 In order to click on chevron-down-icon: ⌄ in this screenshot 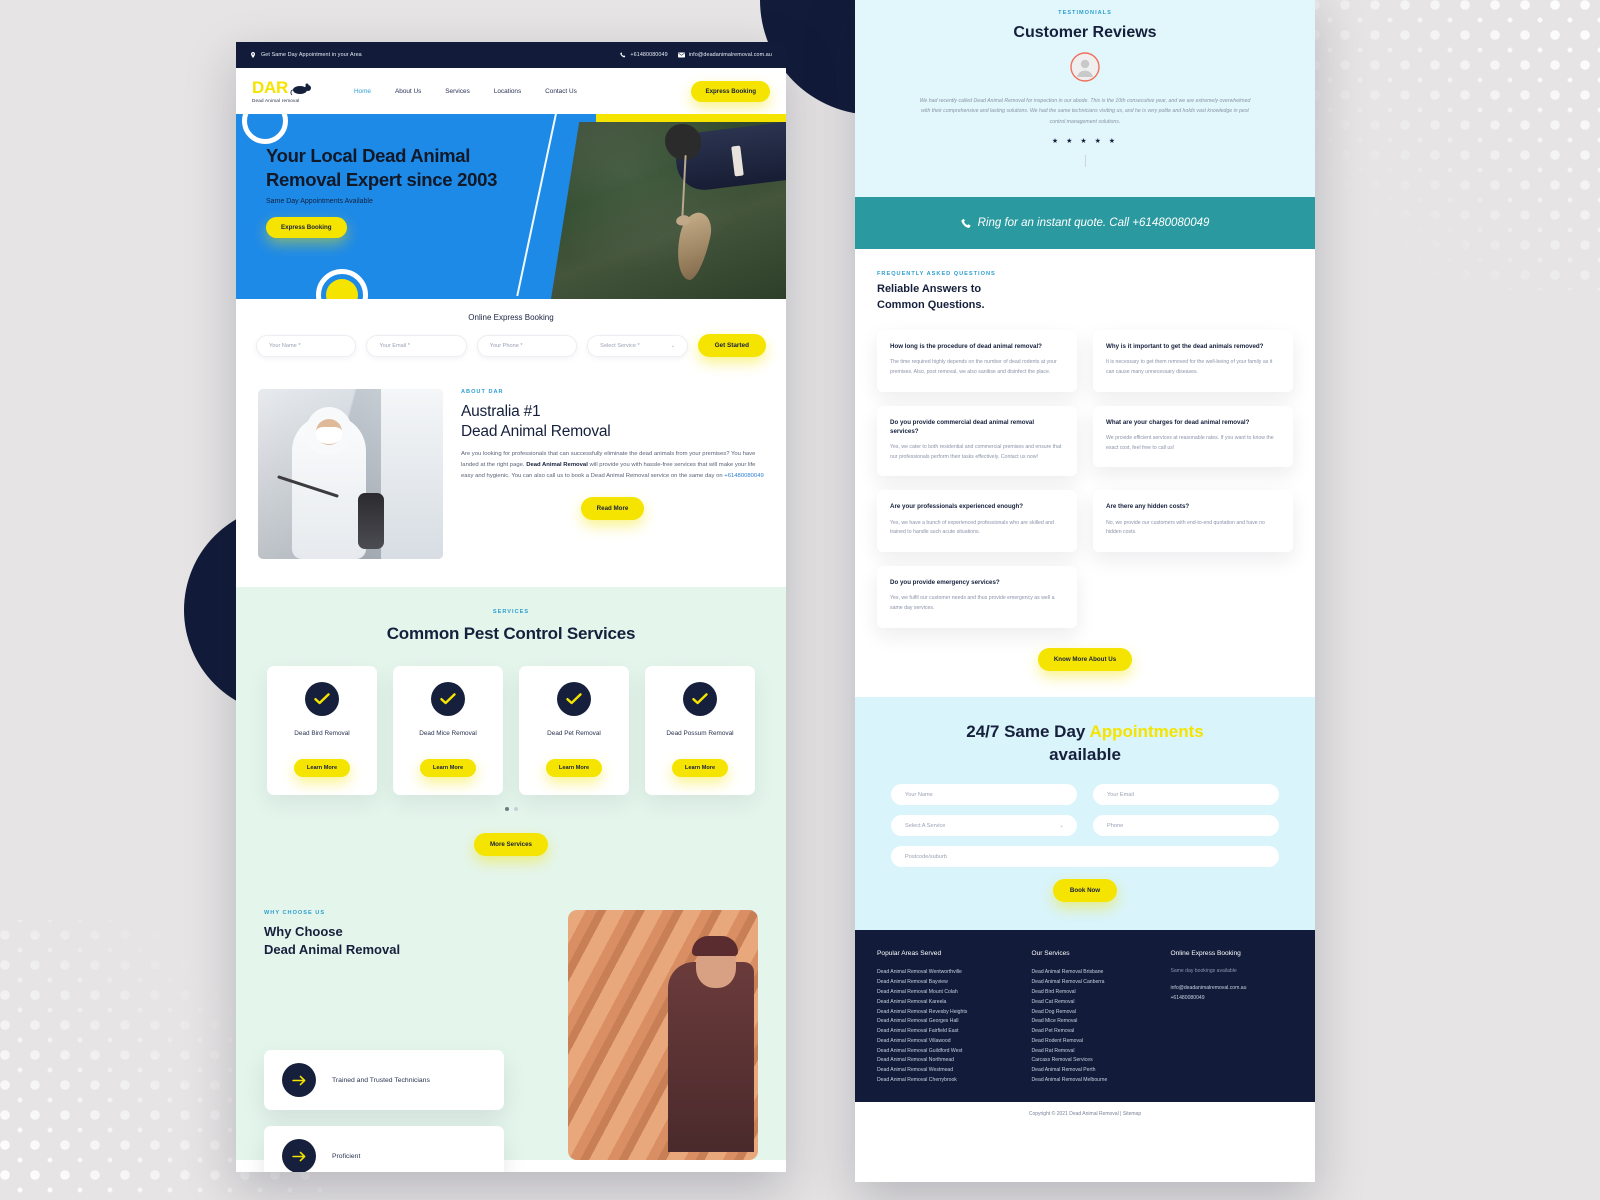, I will do `click(1061, 826)`.